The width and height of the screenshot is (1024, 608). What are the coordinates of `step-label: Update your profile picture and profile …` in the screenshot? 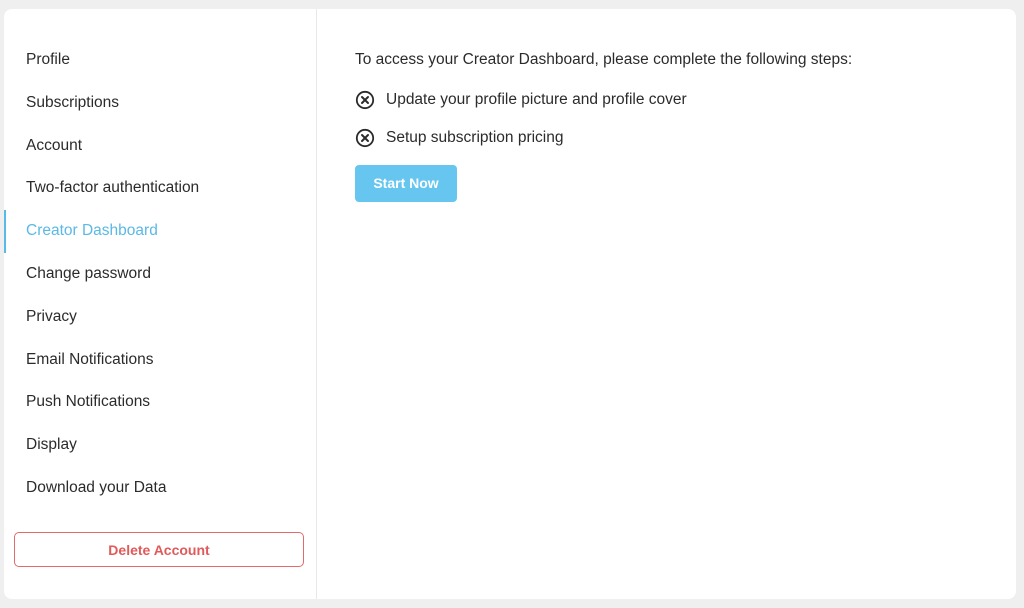 It's located at (536, 99).